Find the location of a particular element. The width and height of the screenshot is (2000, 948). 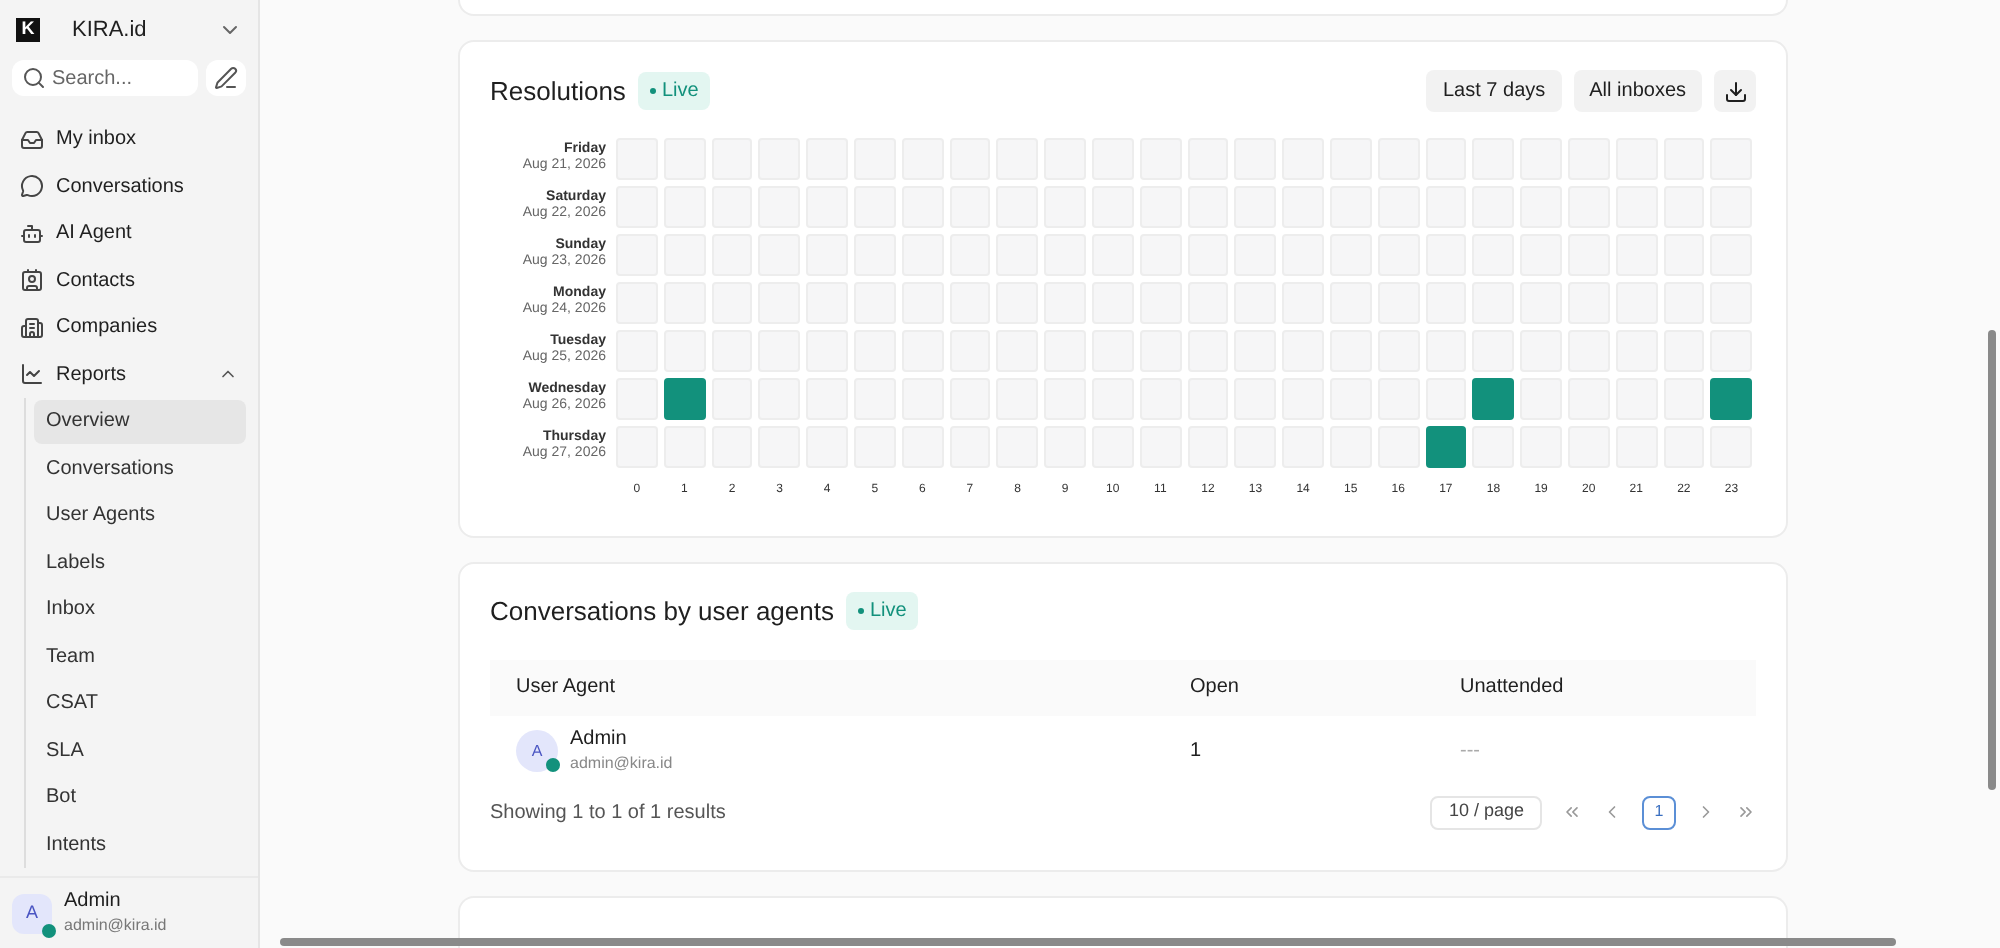

column-header: User Agent is located at coordinates (566, 688).